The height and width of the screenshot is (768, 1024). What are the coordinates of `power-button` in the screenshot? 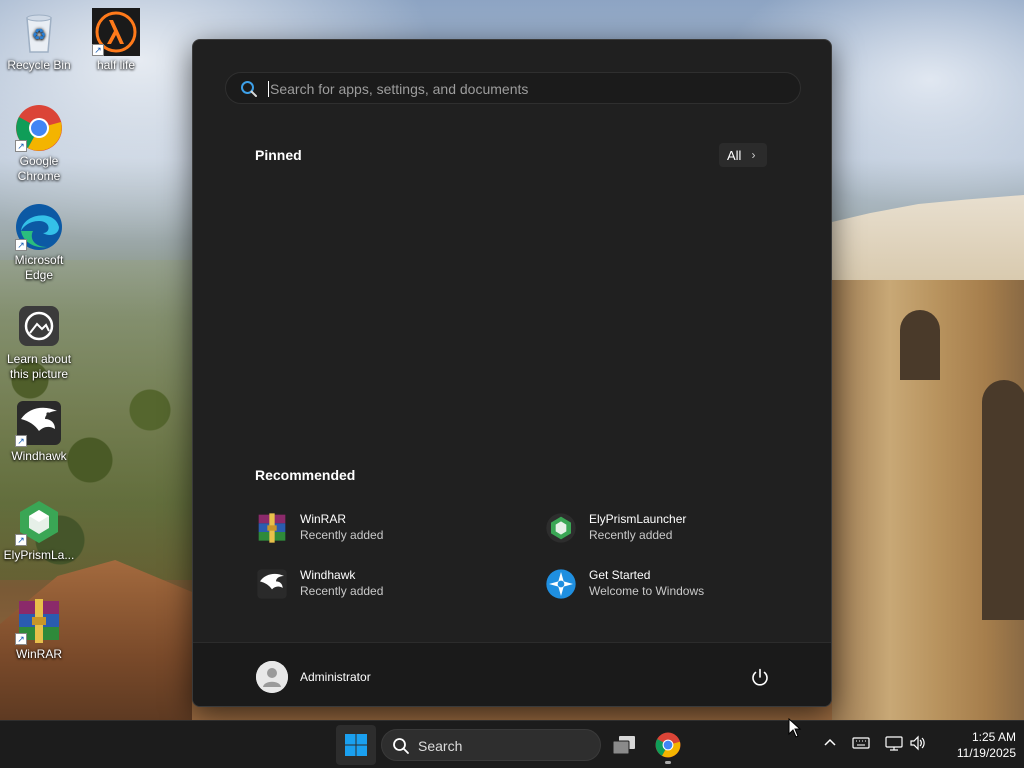 It's located at (760, 680).